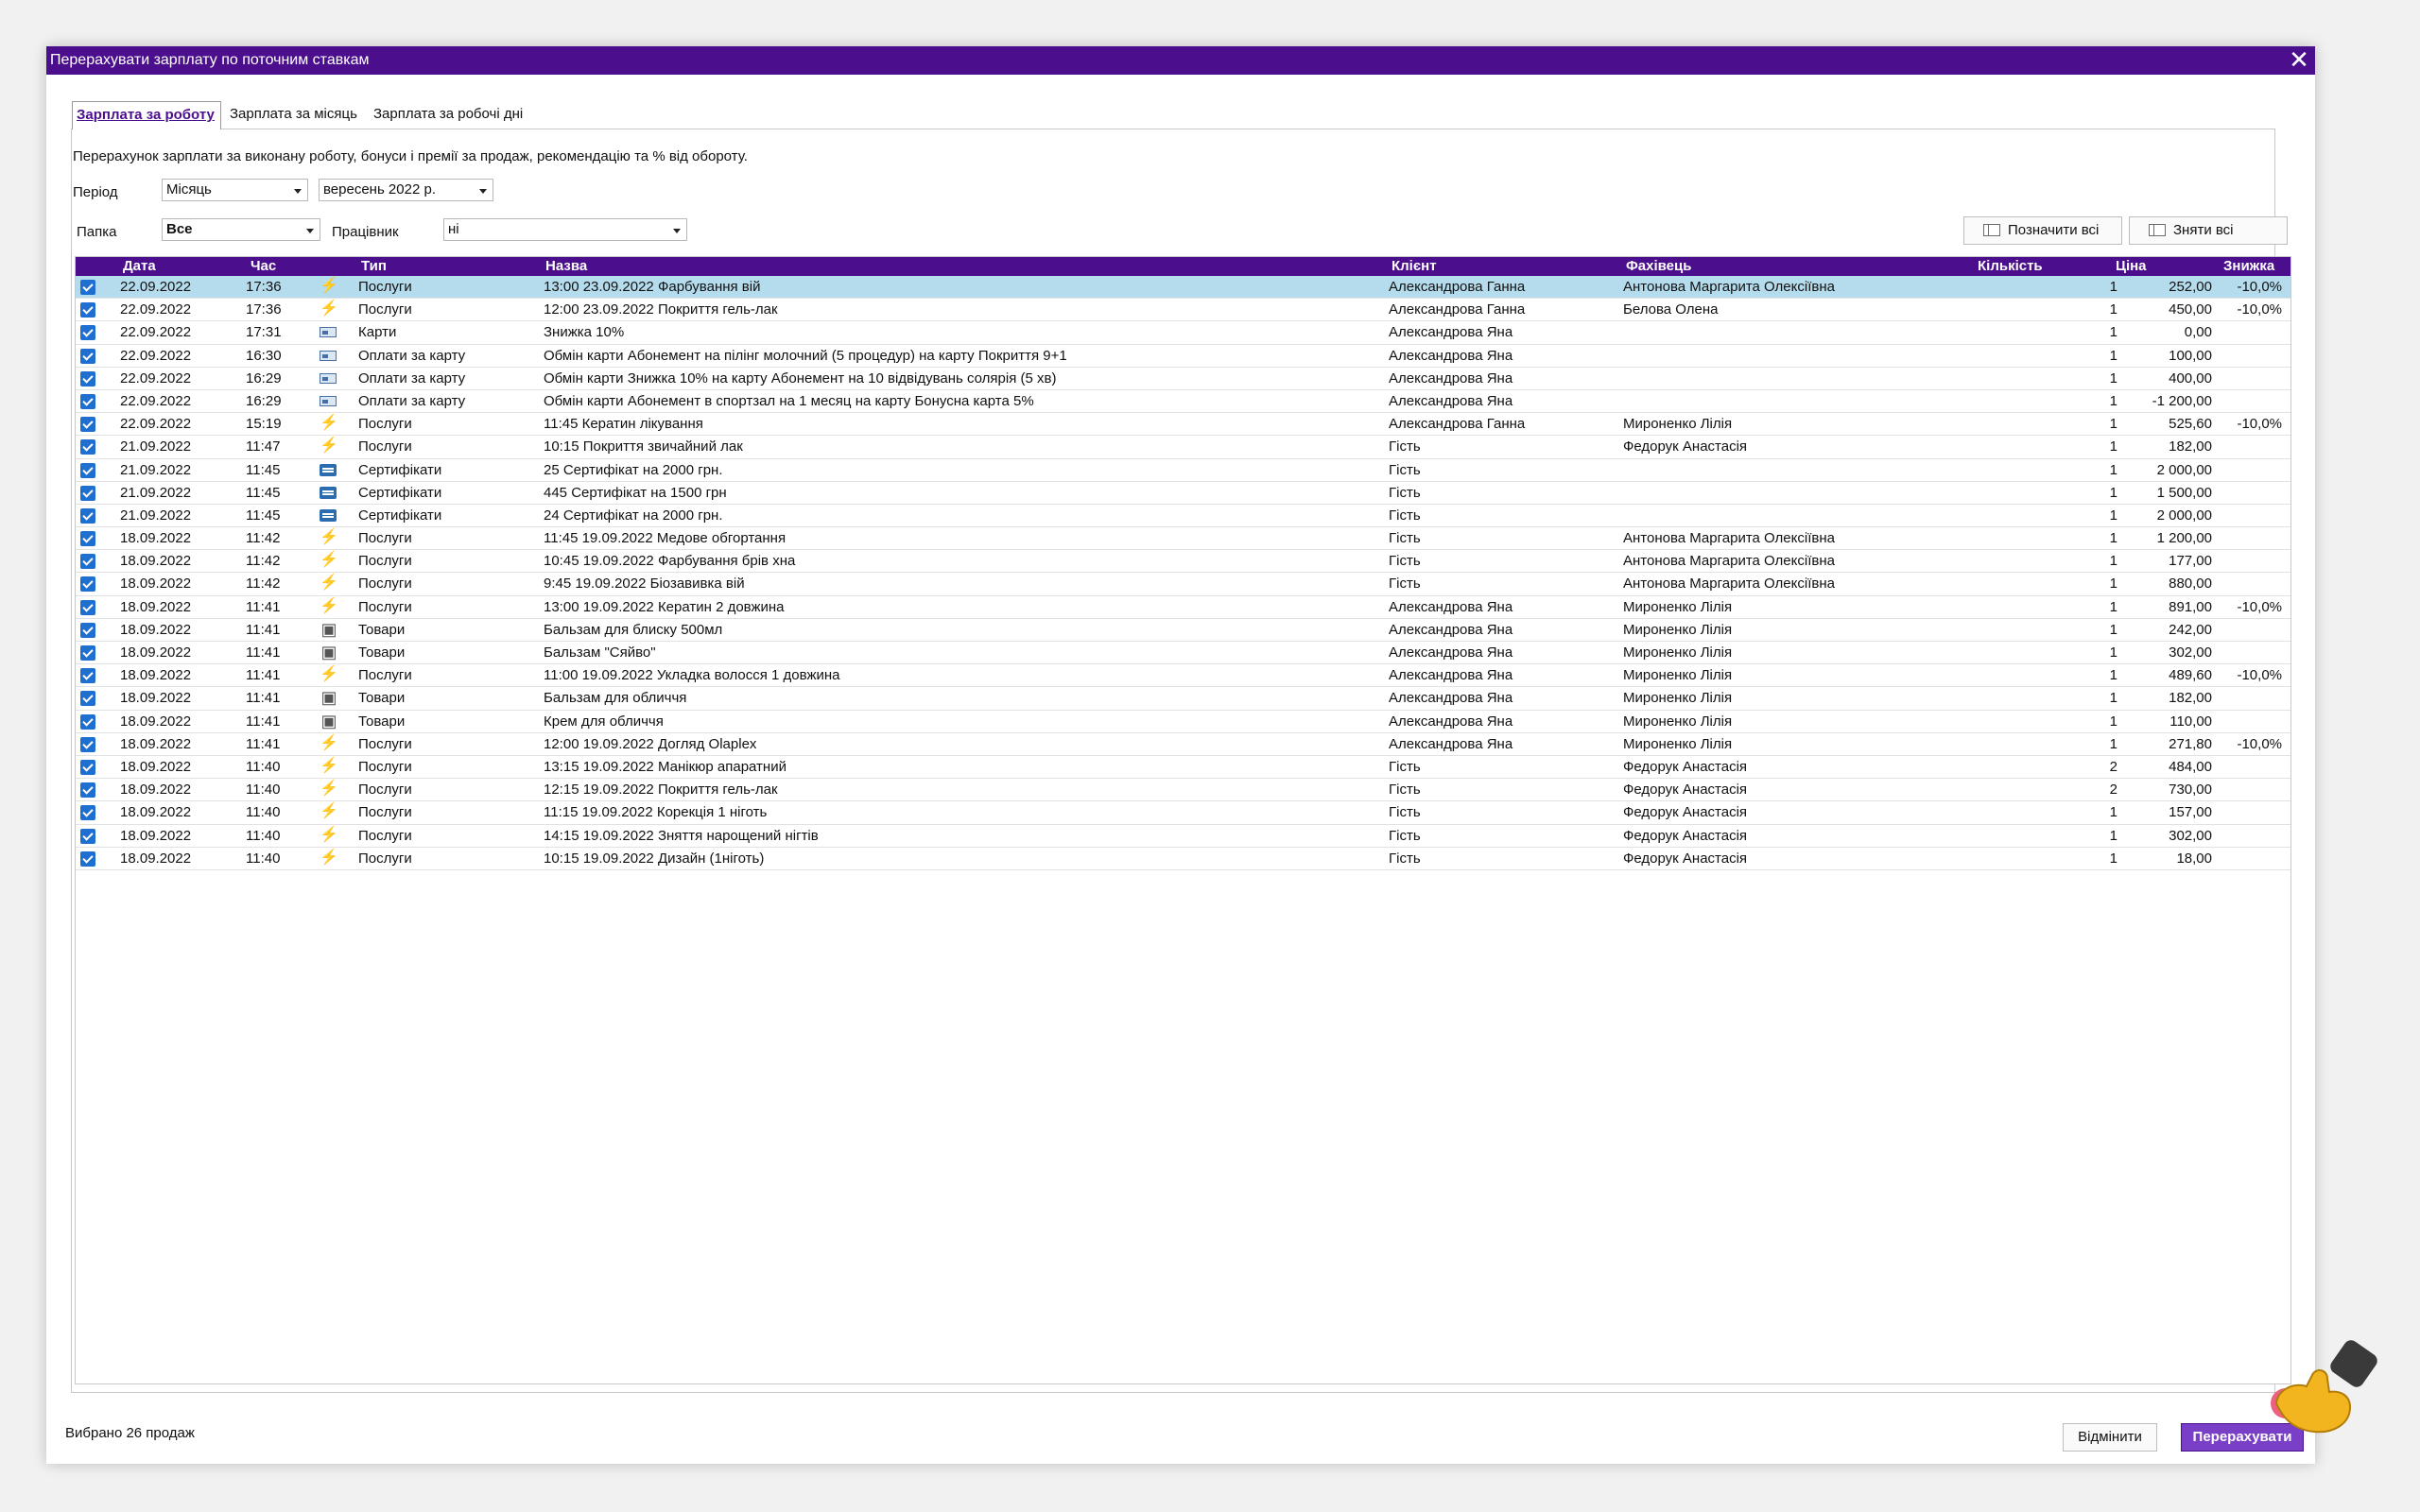  What do you see at coordinates (633, 515) in the screenshot?
I see `cell-name: 24 Сертифікат на 2000 грн.` at bounding box center [633, 515].